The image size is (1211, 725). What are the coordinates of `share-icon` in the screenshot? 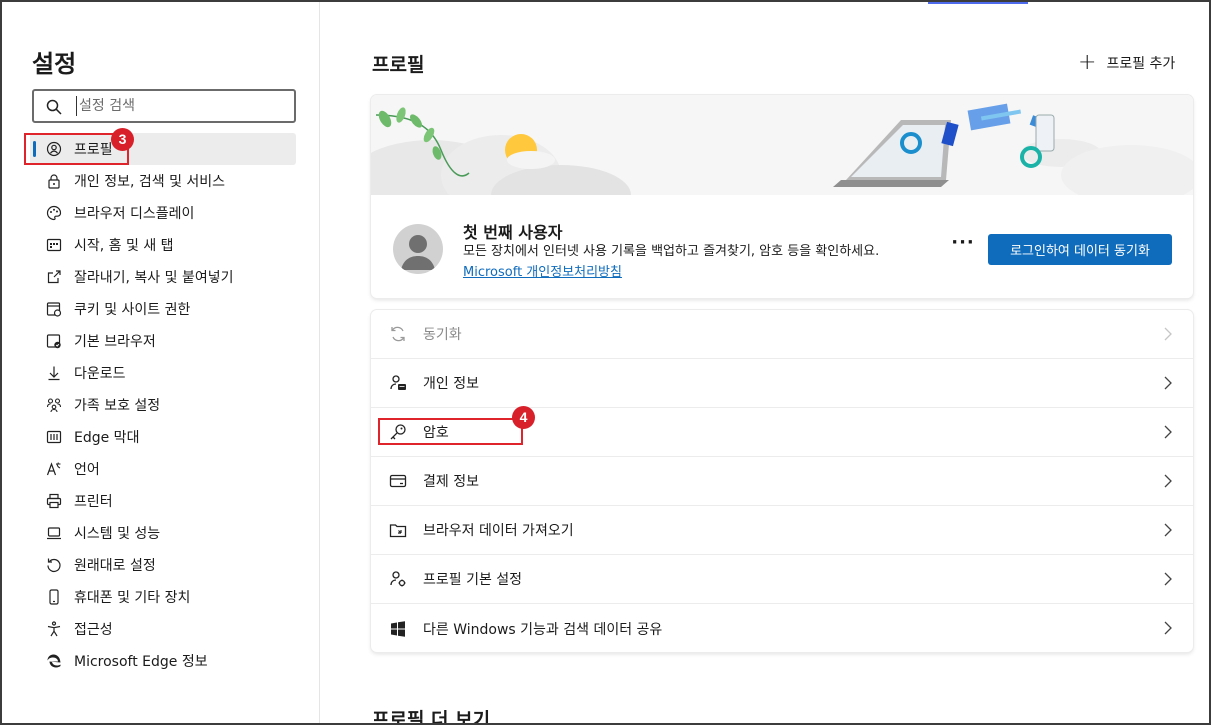 It's located at (54, 277).